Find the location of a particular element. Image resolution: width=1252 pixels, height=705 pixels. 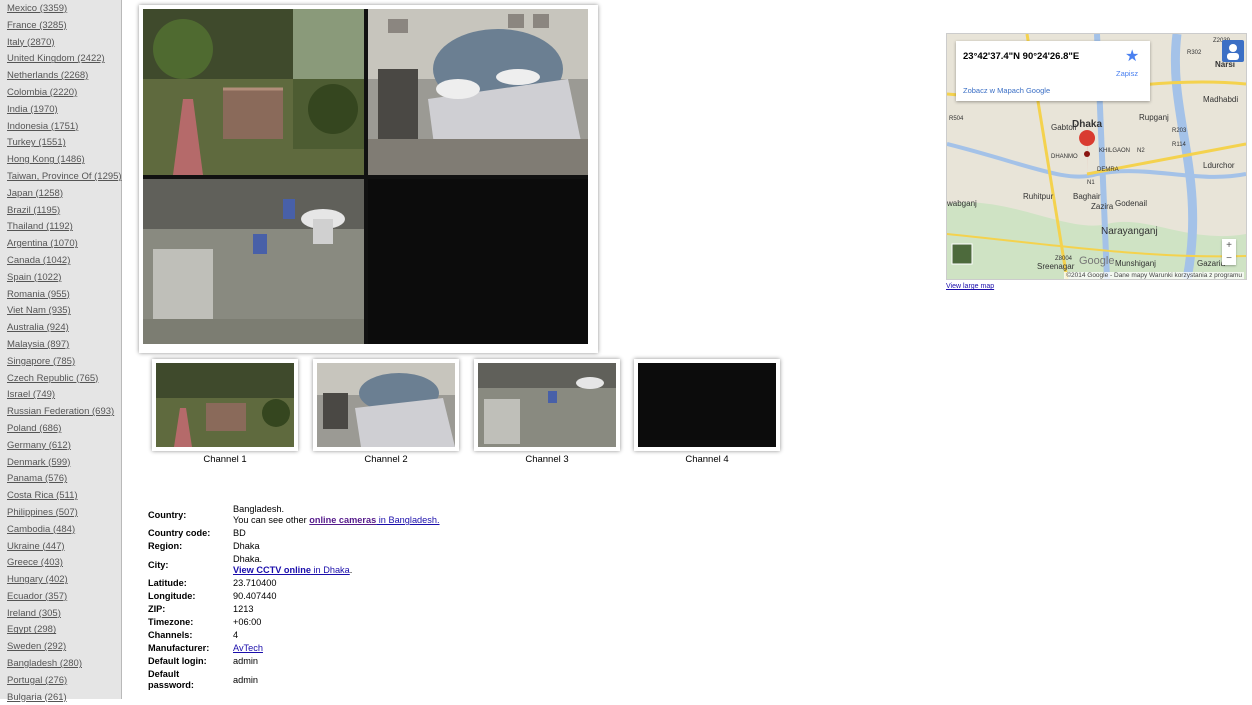

country-list-item: Brazil (1195) is located at coordinates (60, 210).